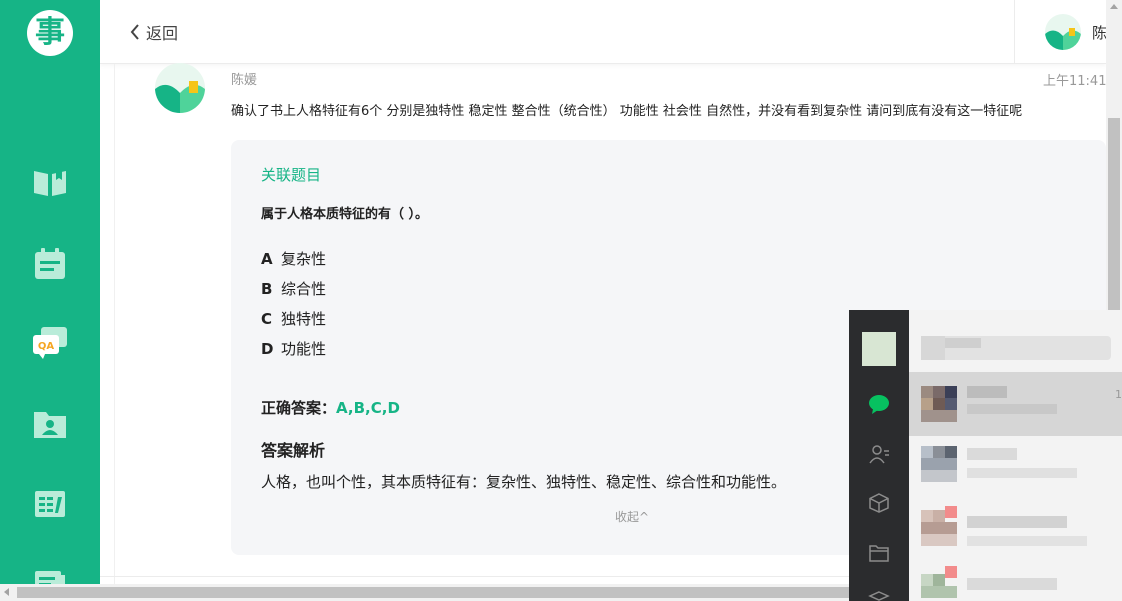 This screenshot has width=1122, height=601. I want to click on option-key: D, so click(267, 349).